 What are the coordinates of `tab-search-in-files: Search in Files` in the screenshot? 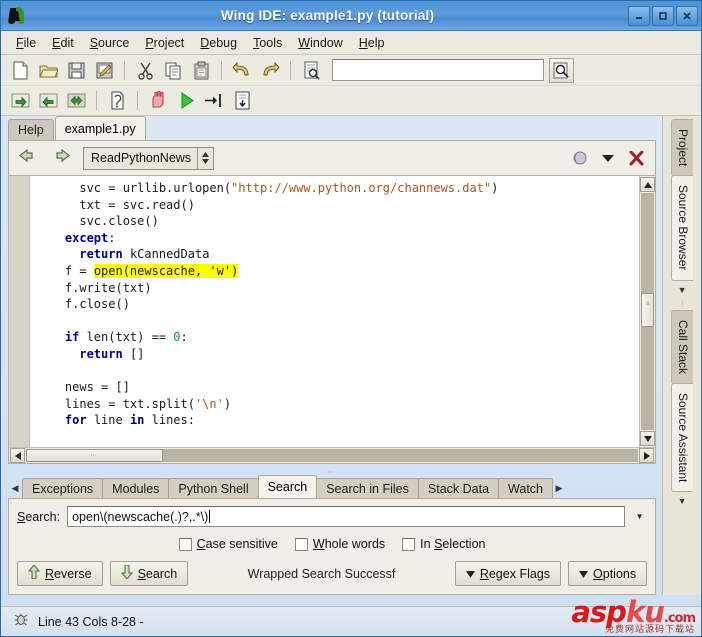 It's located at (367, 488).